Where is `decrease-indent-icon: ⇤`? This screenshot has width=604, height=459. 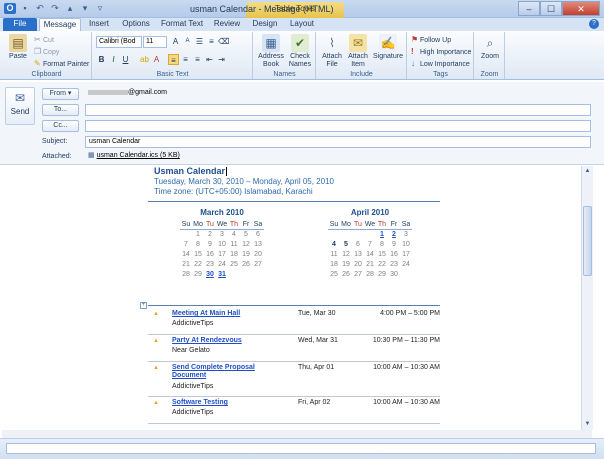
decrease-indent-icon: ⇤ is located at coordinates (209, 59).